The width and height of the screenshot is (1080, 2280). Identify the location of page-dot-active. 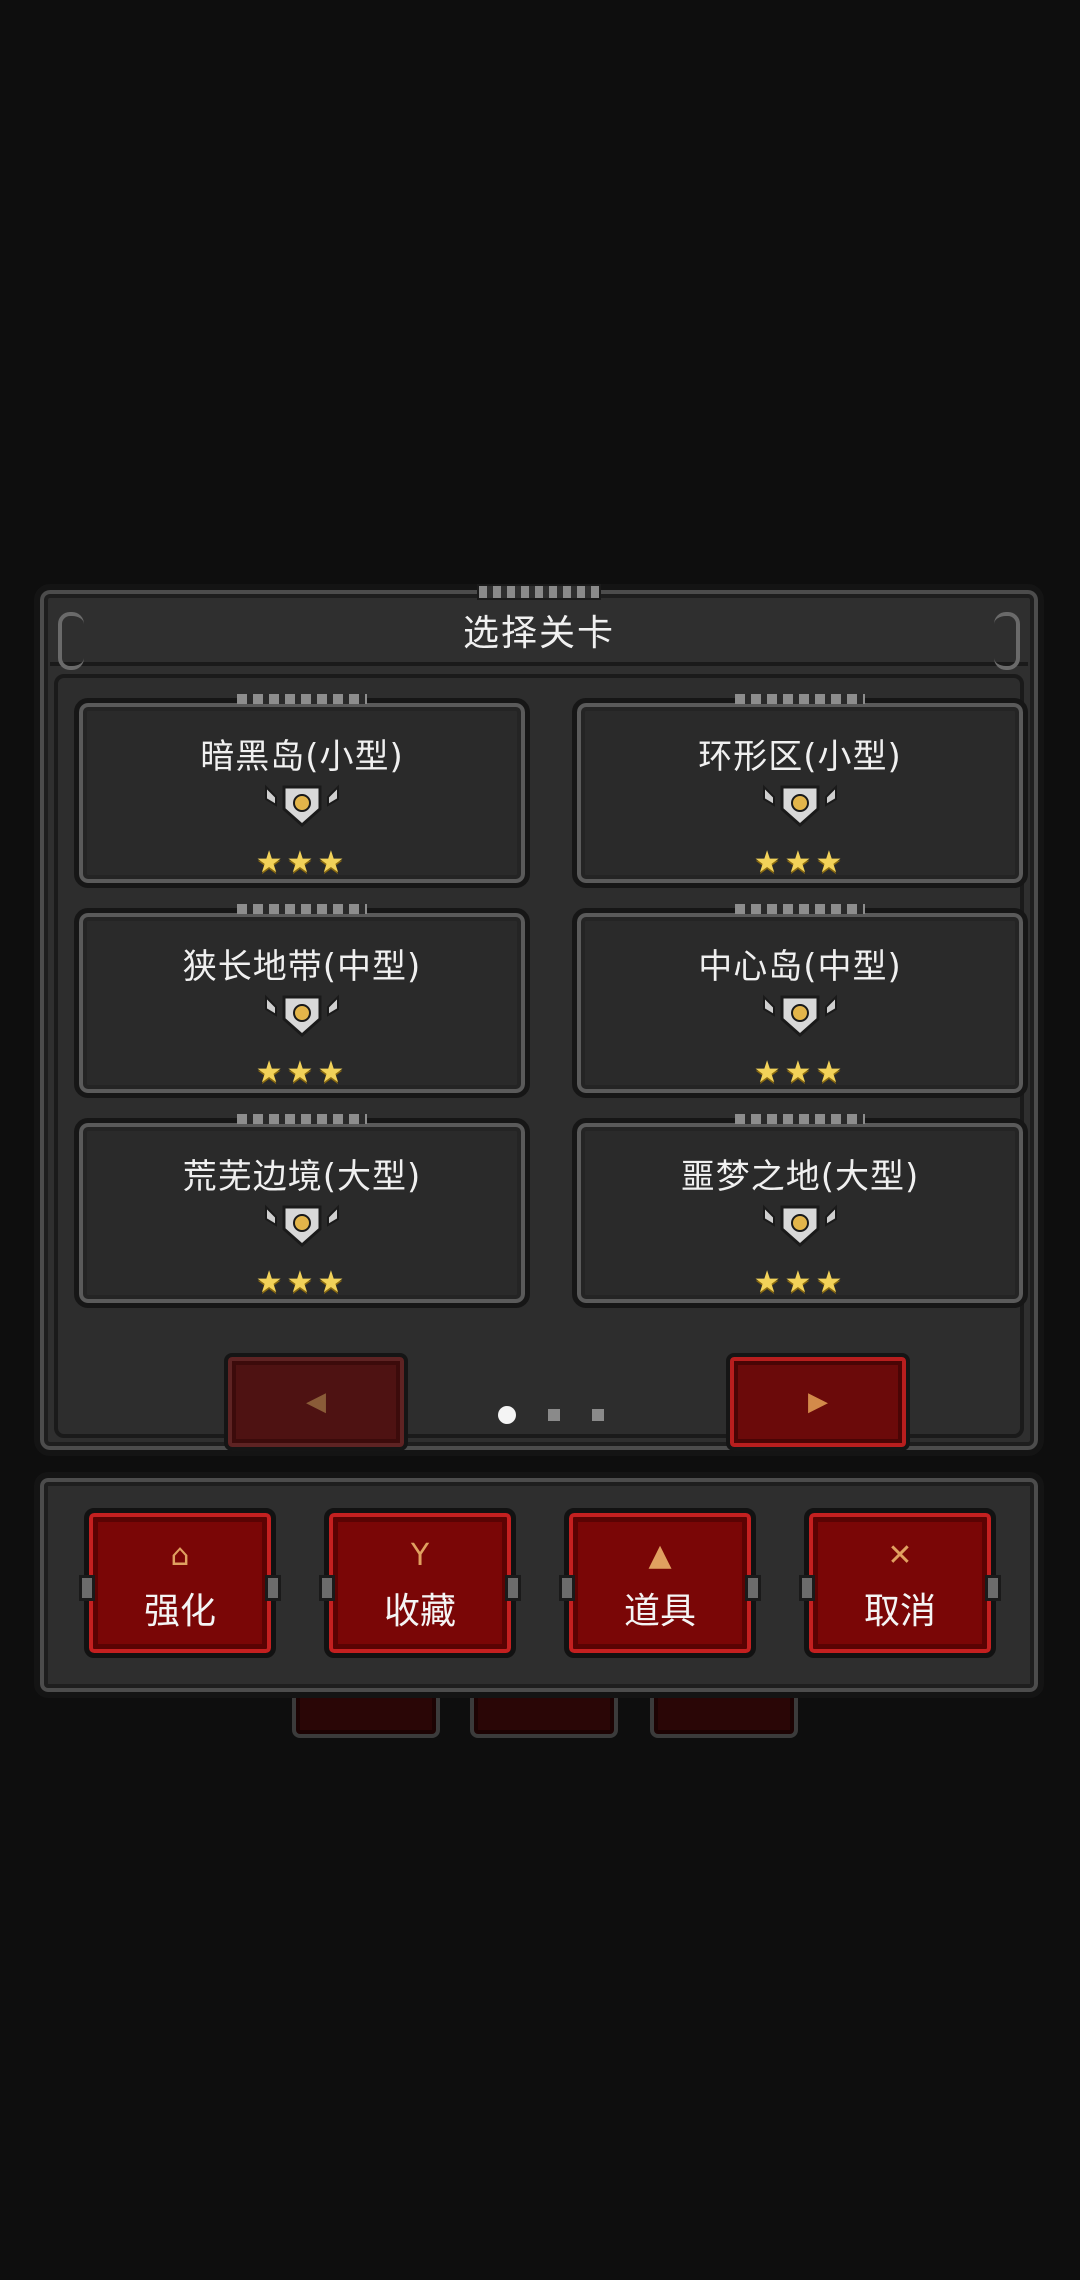
(507, 1415).